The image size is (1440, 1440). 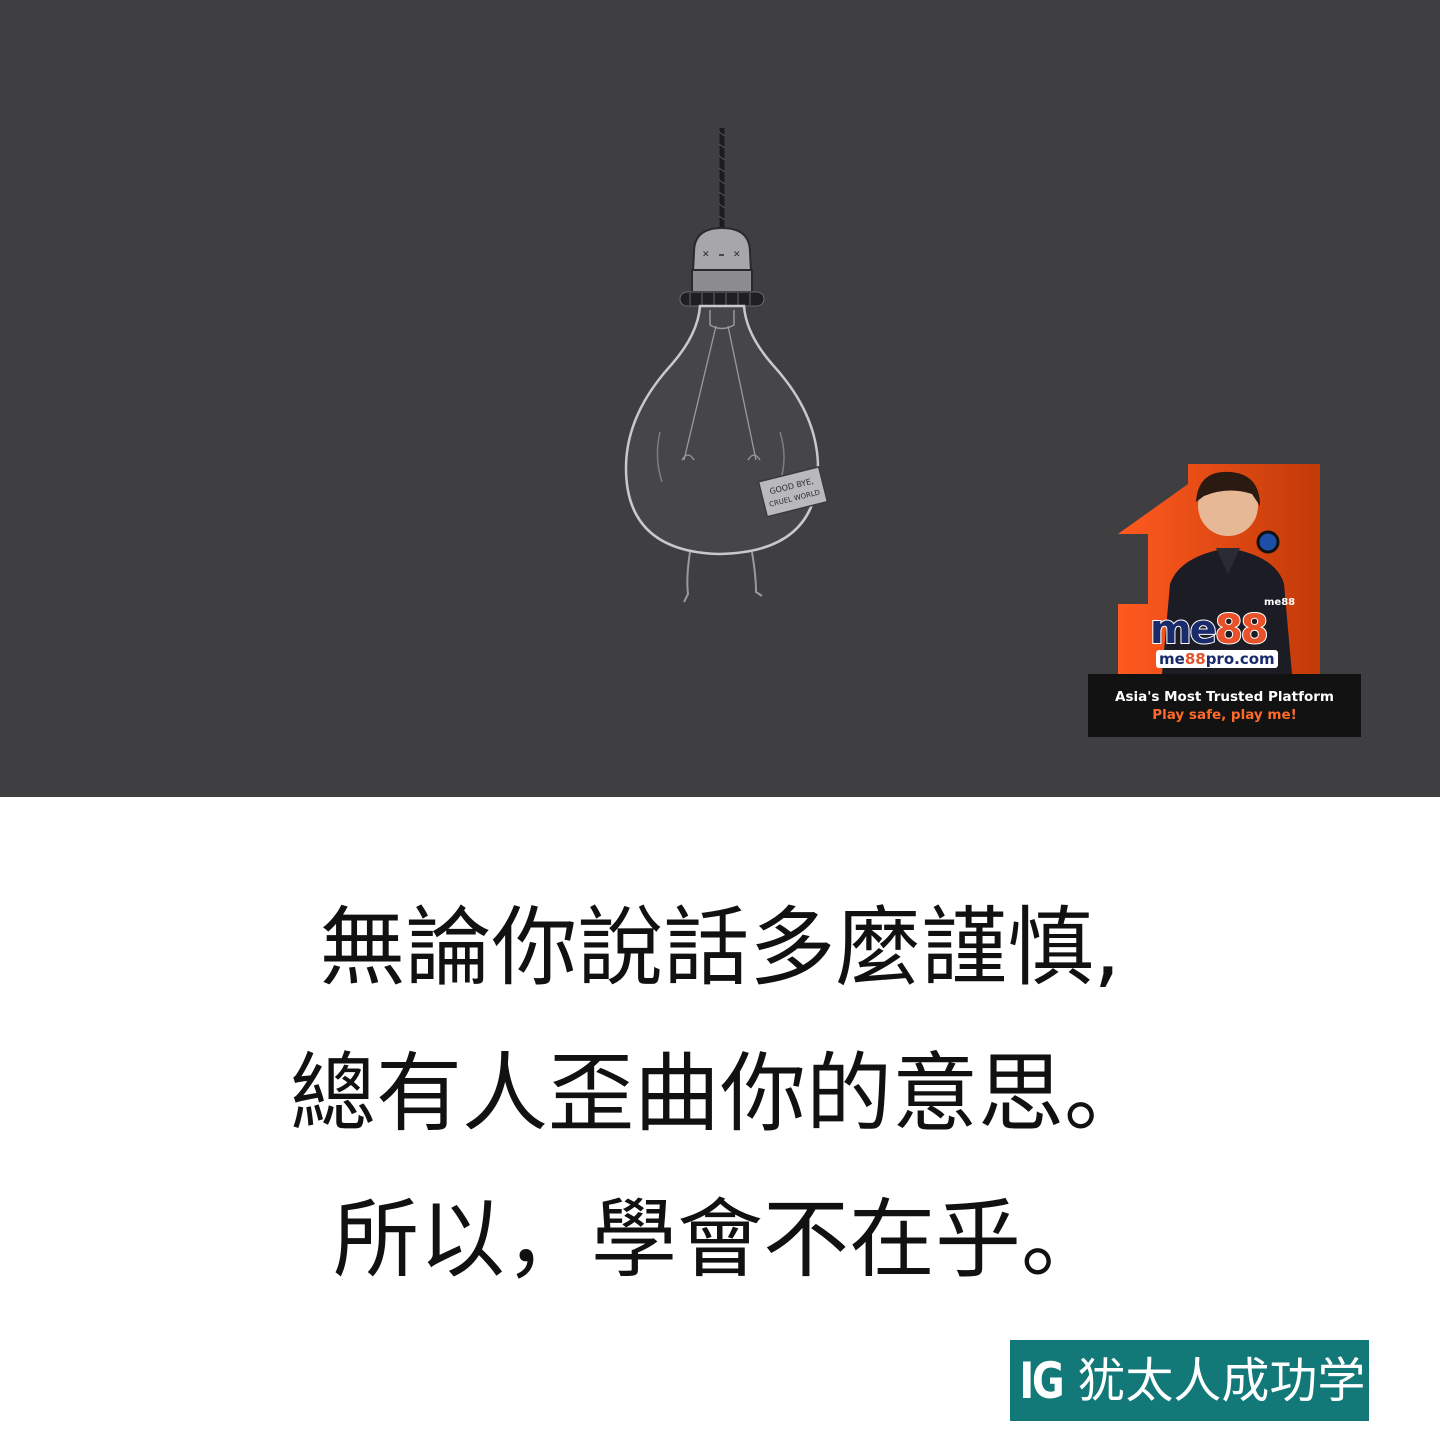 What do you see at coordinates (1240, 659) in the screenshot?
I see `ad-url-suffix: pro.com` at bounding box center [1240, 659].